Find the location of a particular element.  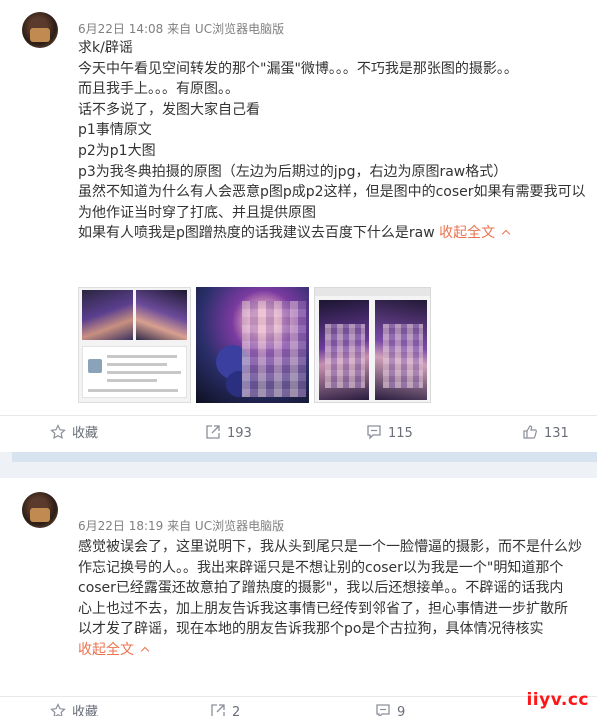

repost-button: 2 is located at coordinates (225, 705).